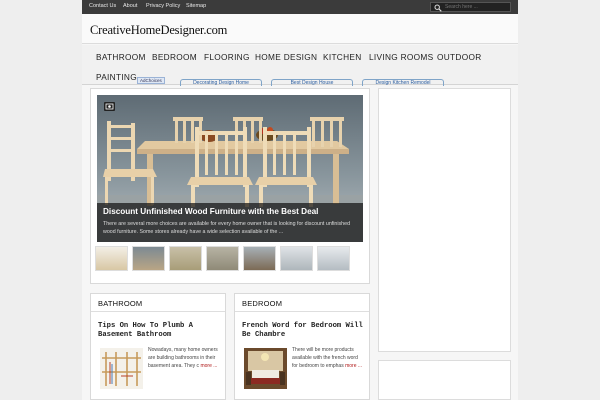 The height and width of the screenshot is (400, 600). What do you see at coordinates (130, 6) in the screenshot?
I see `topbar-link-about: About` at bounding box center [130, 6].